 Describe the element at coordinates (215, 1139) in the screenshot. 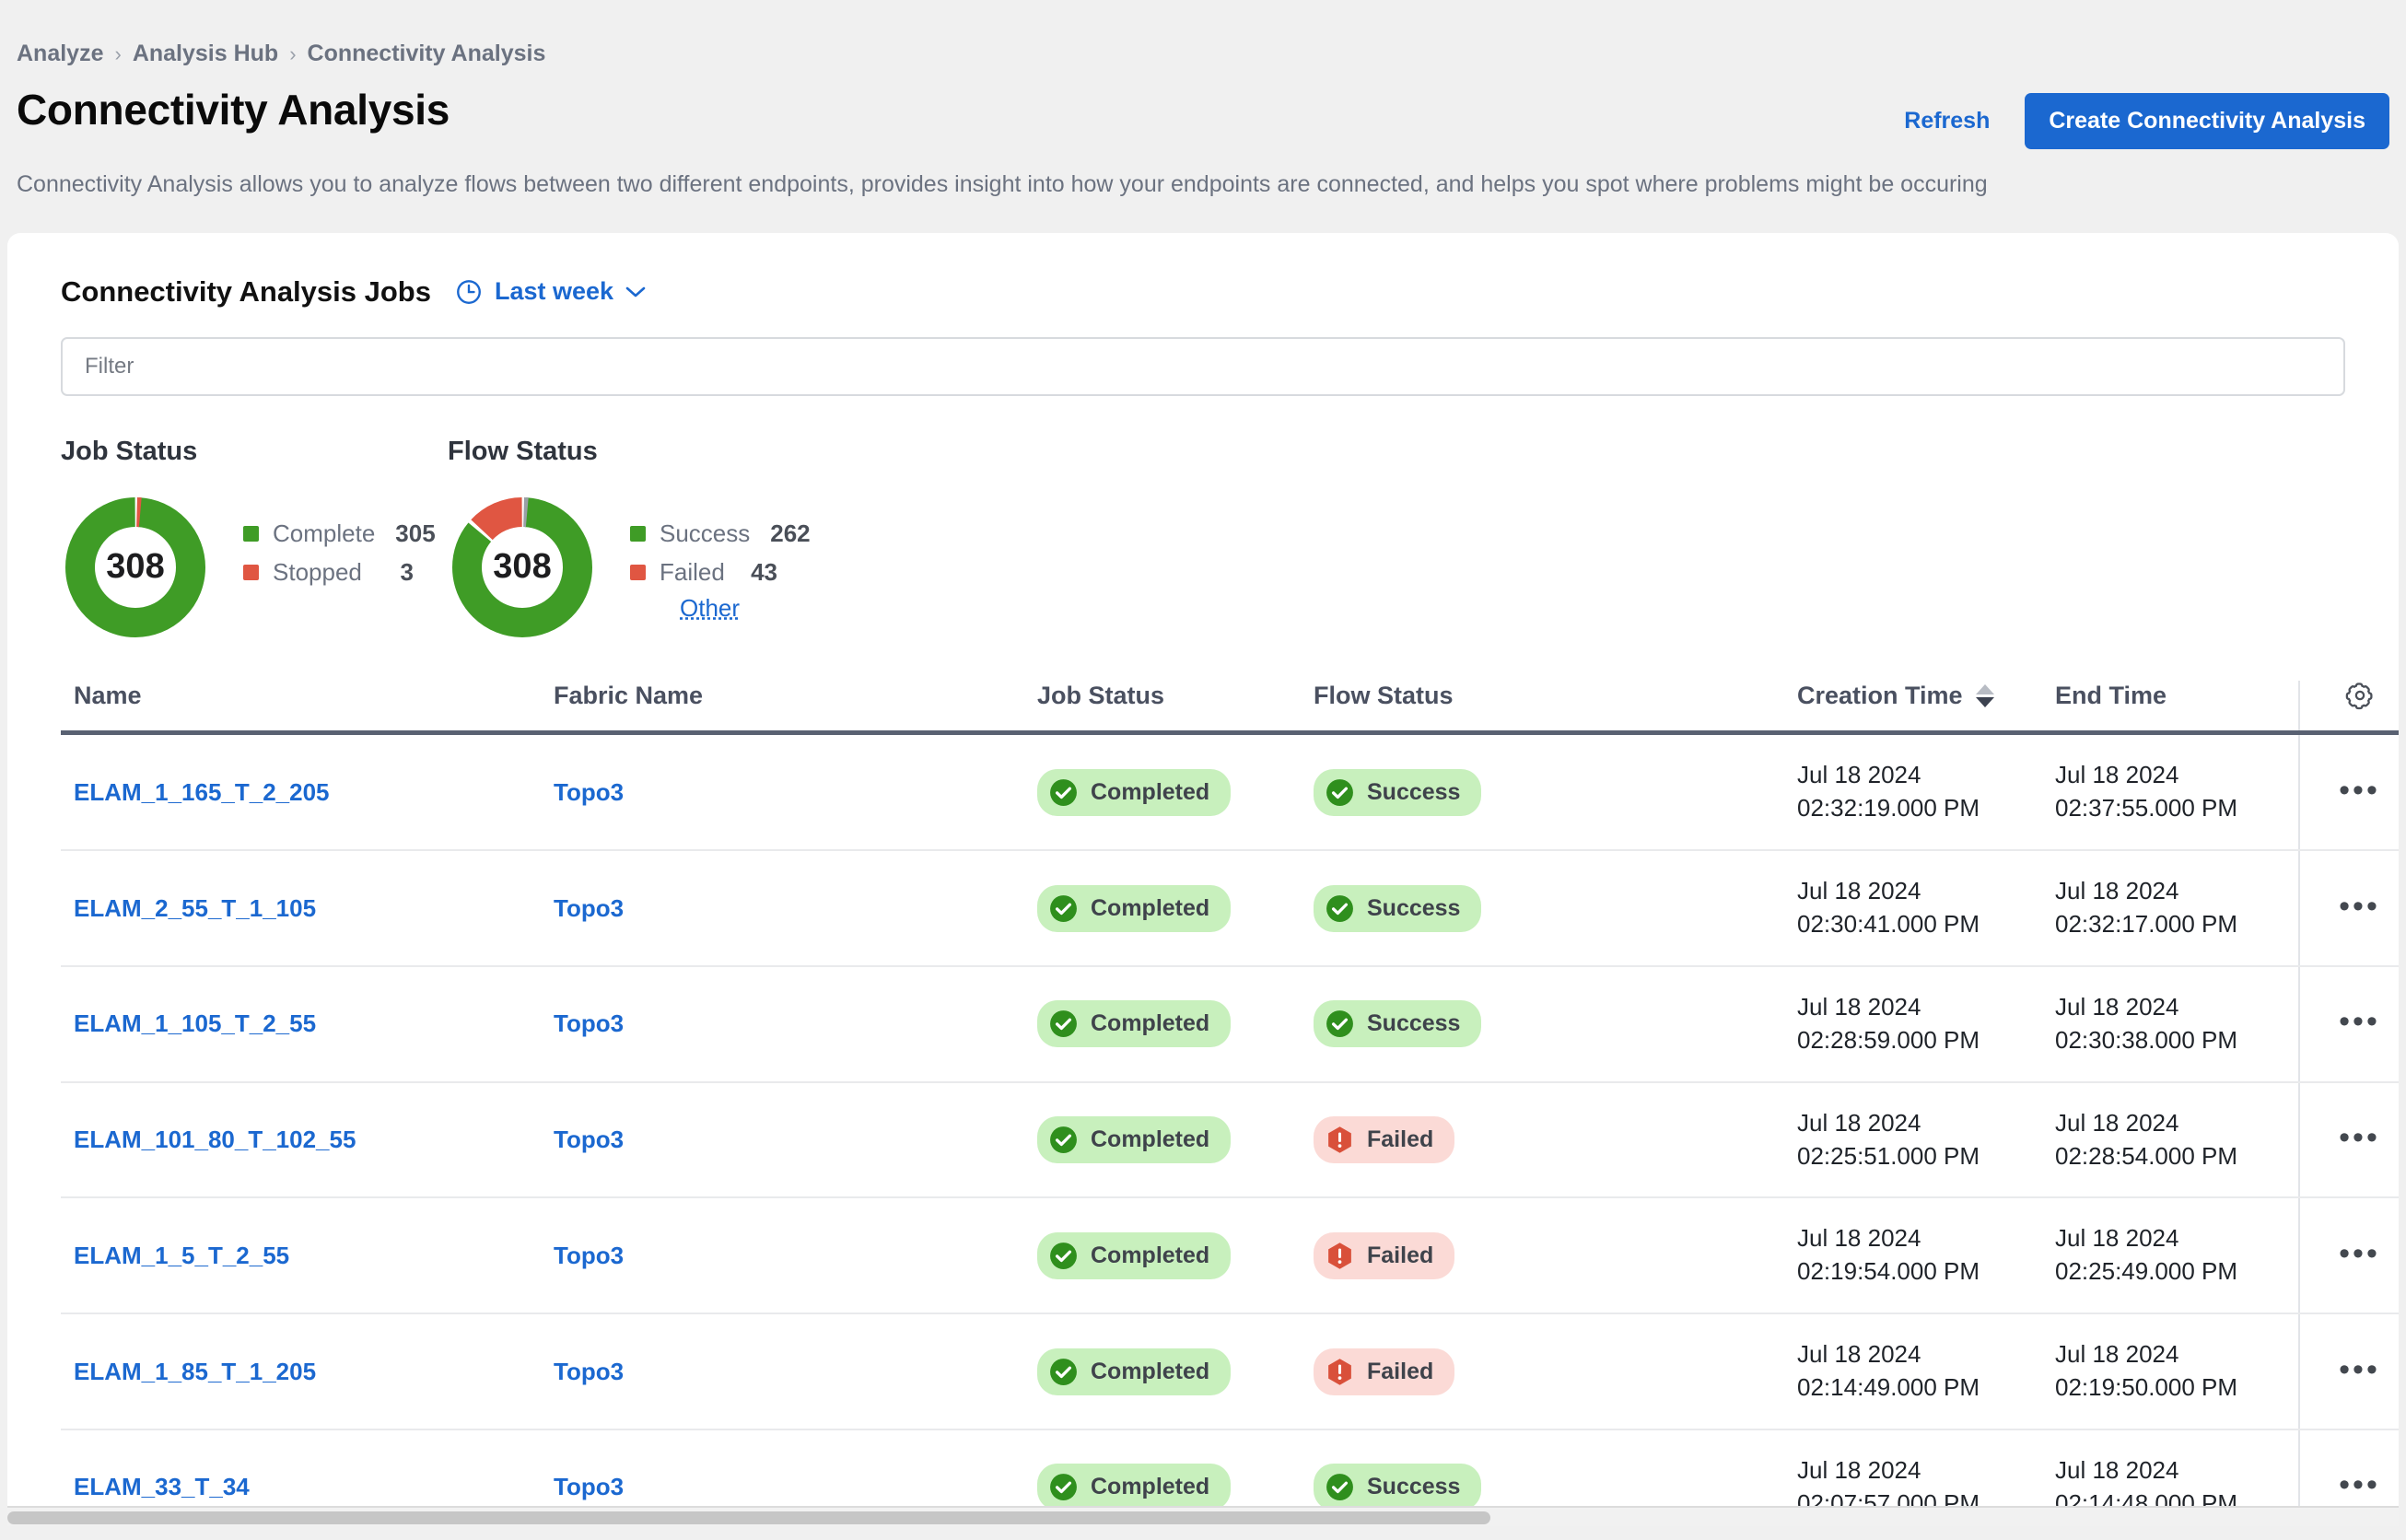

I see `job-name-link: ELAM_101_80_T_102_55` at that location.